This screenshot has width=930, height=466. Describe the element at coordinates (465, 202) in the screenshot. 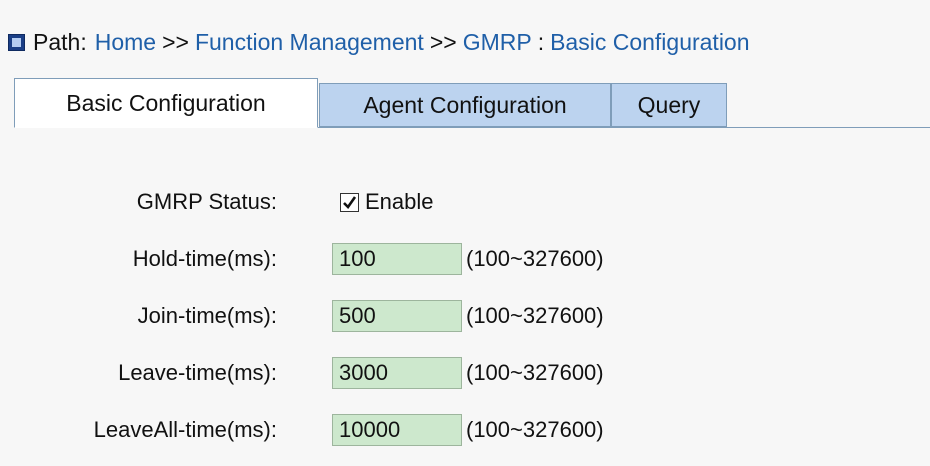

I see `gmrp-status-row: GMRP Status: Enable` at that location.